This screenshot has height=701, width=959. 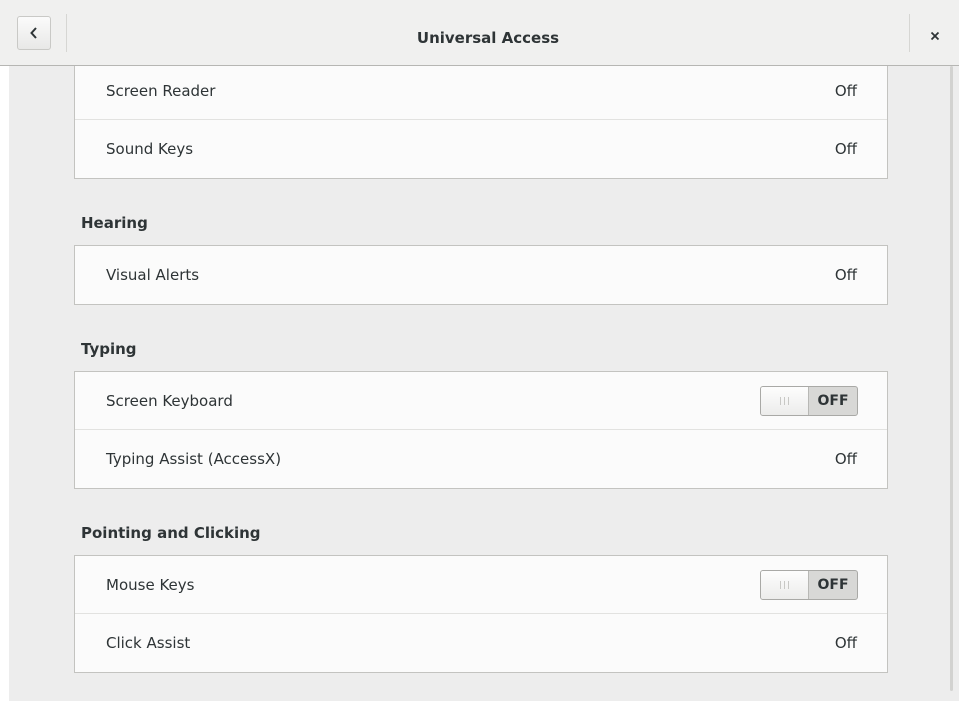 I want to click on mouse-keys-switch: OFF, so click(x=809, y=585).